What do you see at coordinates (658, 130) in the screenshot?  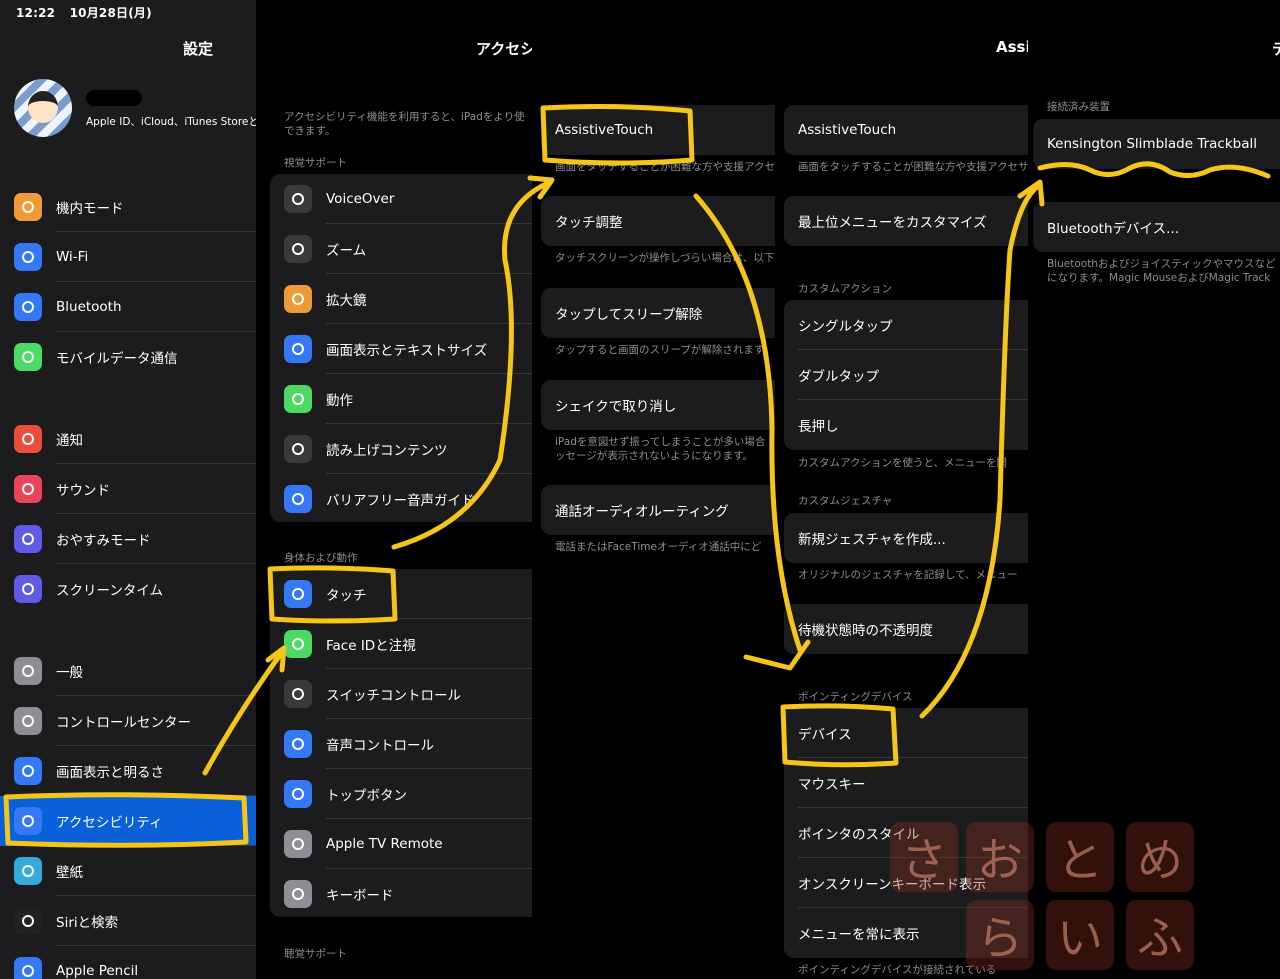 I see `touch-group-0: AssistiveTouch` at bounding box center [658, 130].